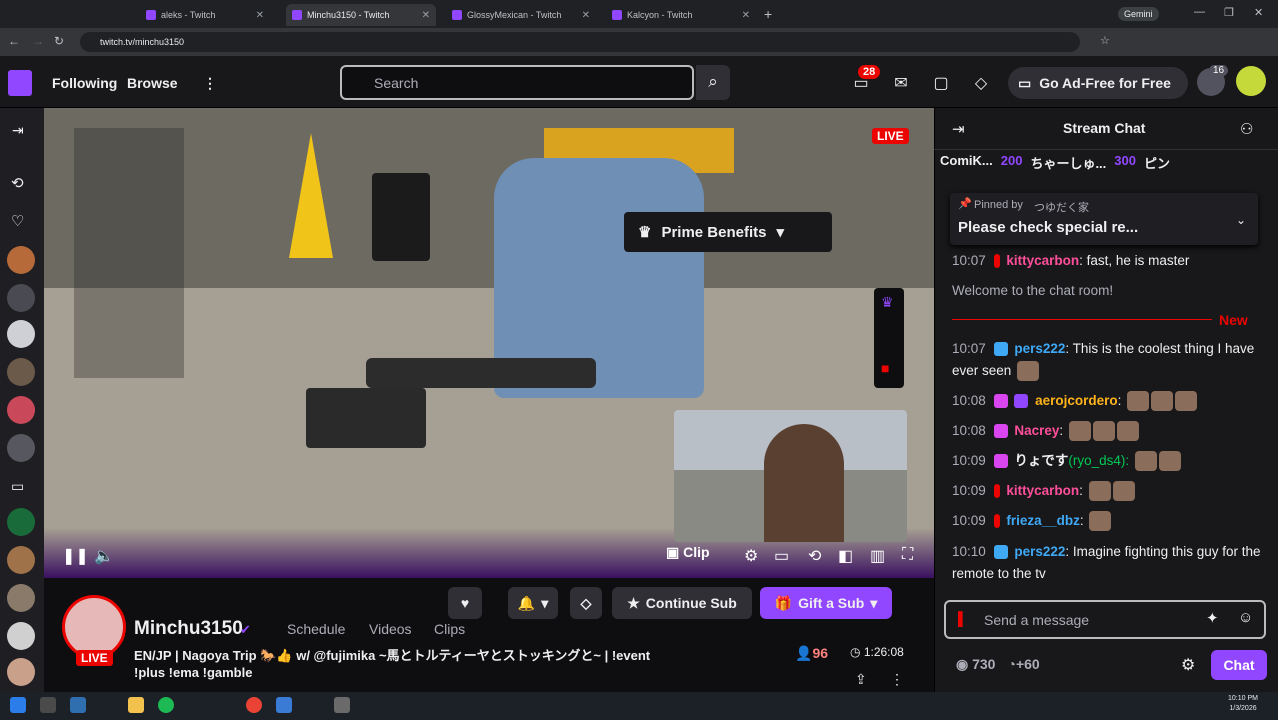 The image size is (1278, 720). Describe the element at coordinates (1241, 220) in the screenshot. I see `chevron-down-icon: ⌄` at that location.